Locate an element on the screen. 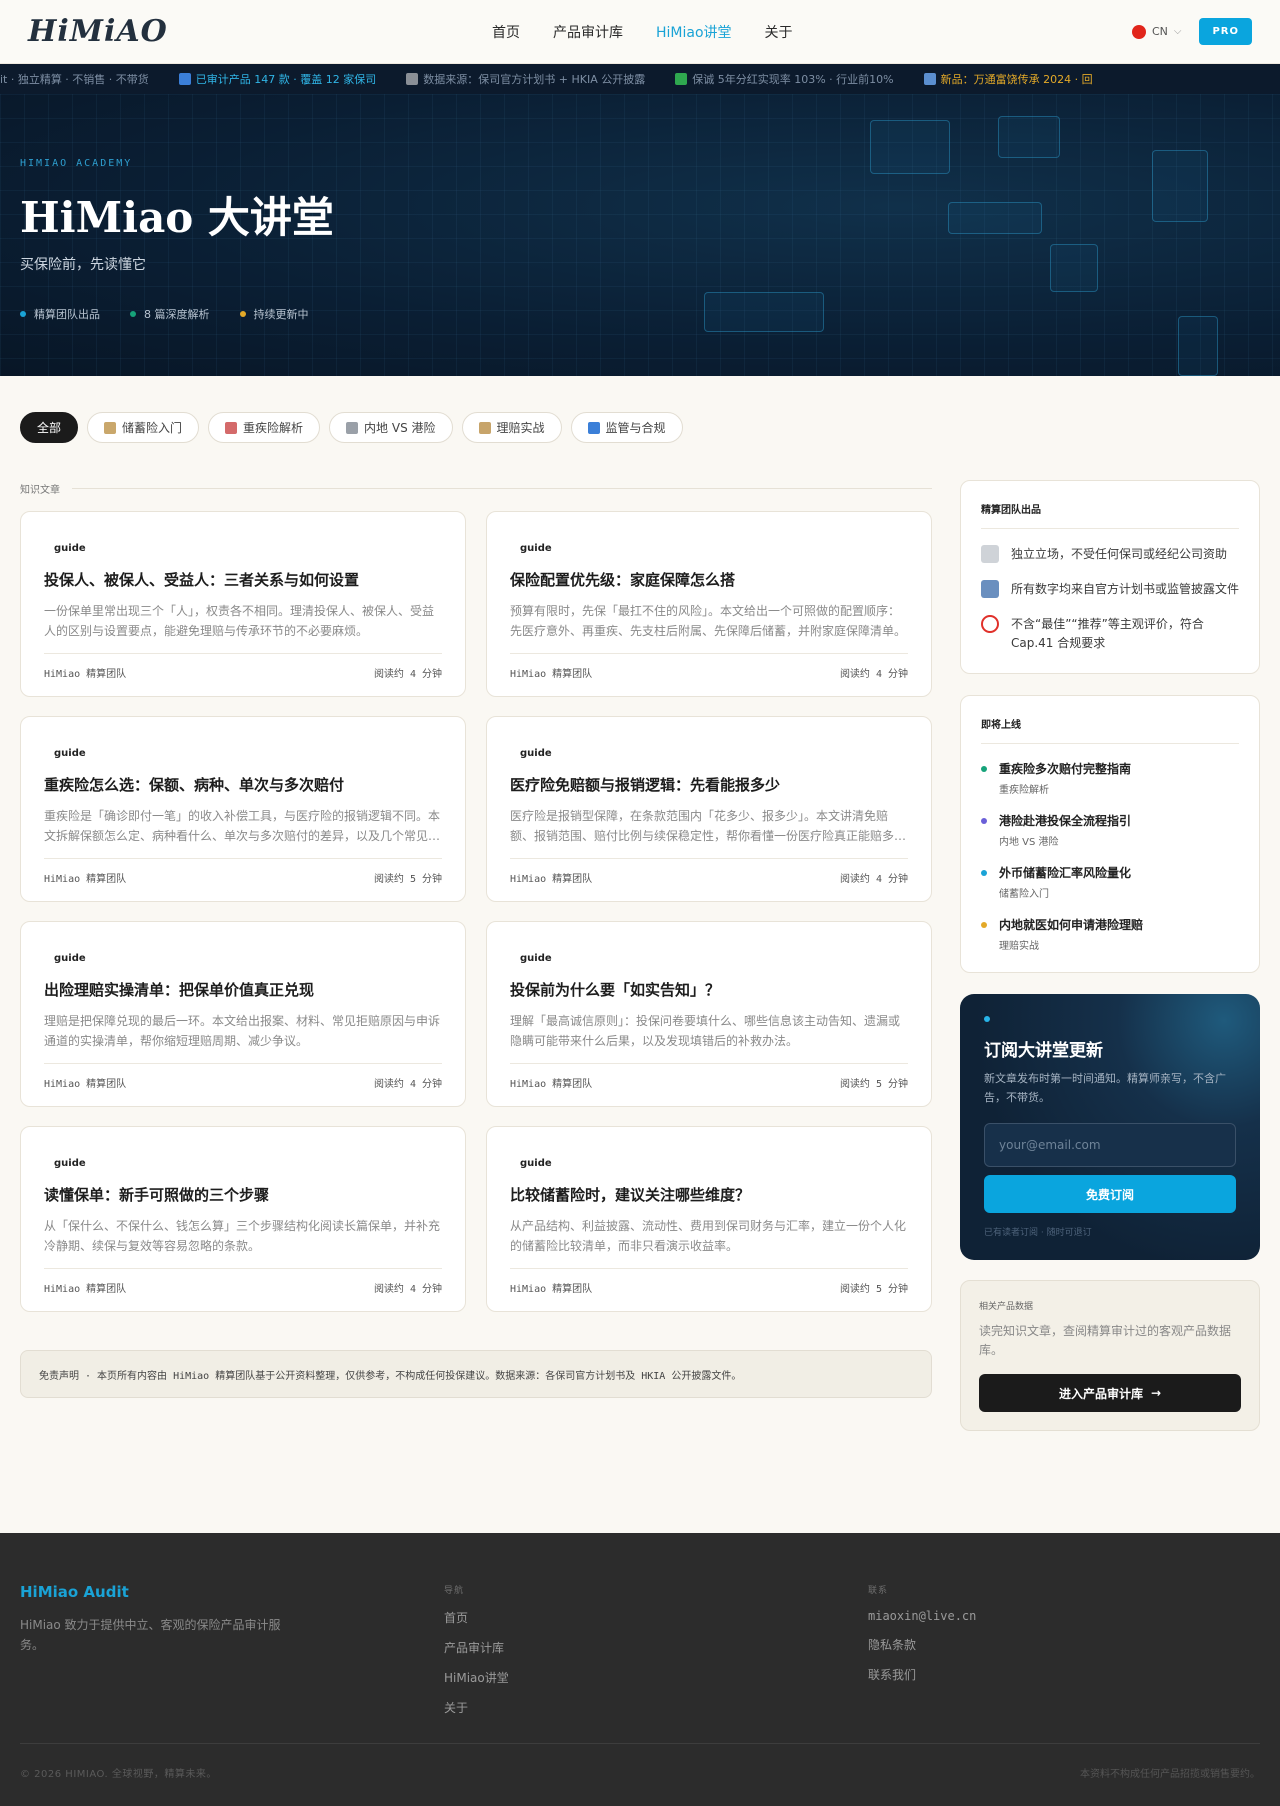 The width and height of the screenshot is (1280, 1806). footer-nav: 导航 首页 产品审计库 HiMiao讲堂 关于 is located at coordinates (476, 1649).